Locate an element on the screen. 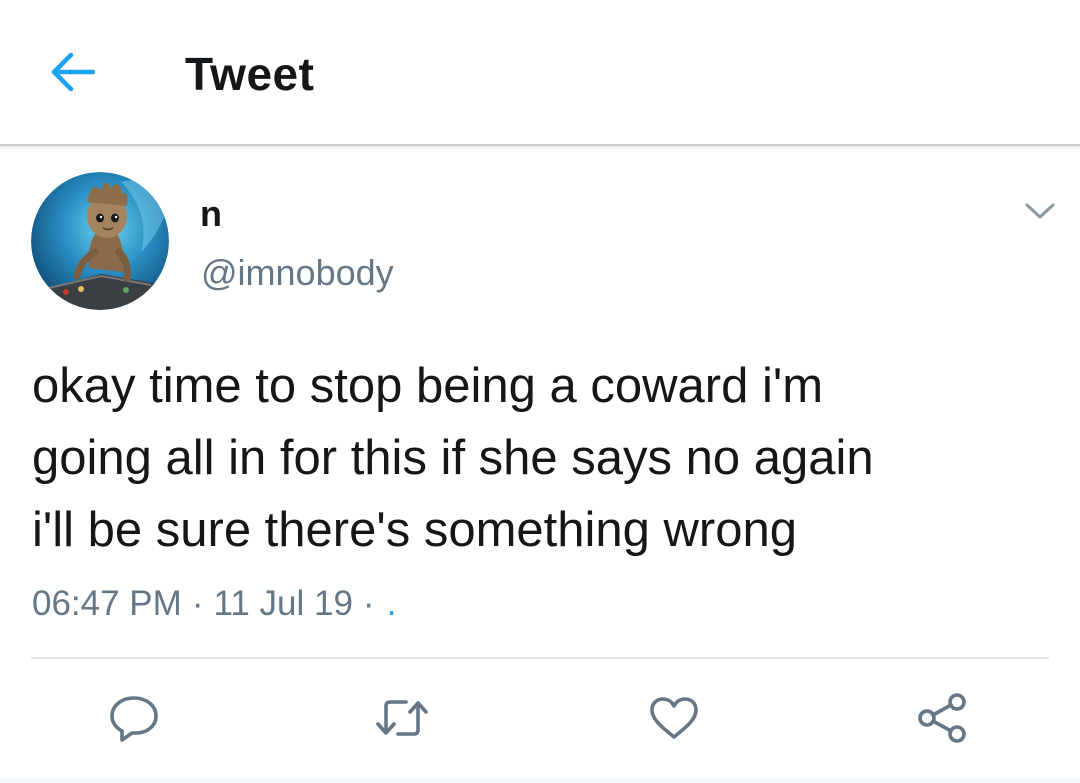  tweet-source-link: . is located at coordinates (391, 603).